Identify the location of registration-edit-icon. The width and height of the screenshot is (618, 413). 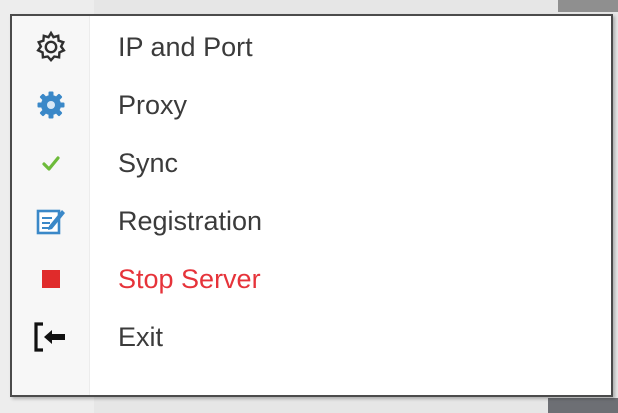
(50, 221).